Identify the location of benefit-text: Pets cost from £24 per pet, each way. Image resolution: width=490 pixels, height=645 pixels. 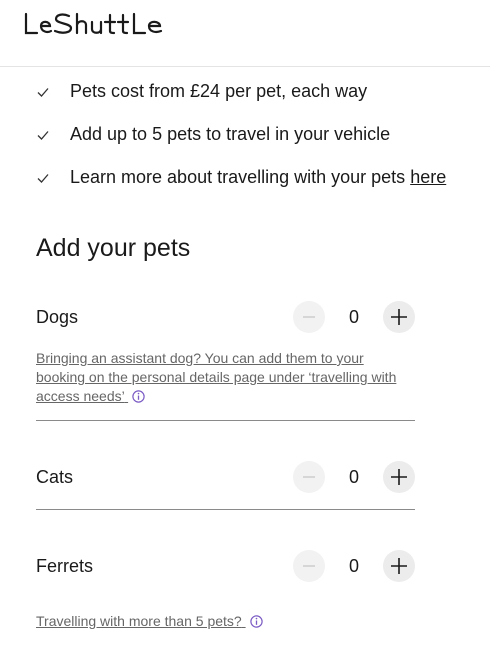
(219, 91).